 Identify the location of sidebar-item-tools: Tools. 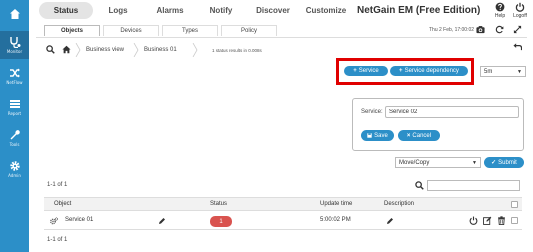
(14, 138).